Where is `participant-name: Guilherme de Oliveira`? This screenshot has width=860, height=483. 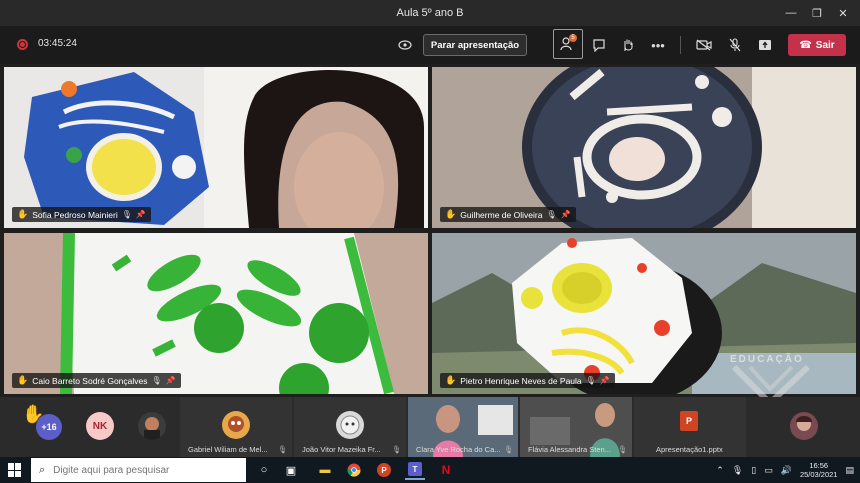 participant-name: Guilherme de Oliveira is located at coordinates (501, 214).